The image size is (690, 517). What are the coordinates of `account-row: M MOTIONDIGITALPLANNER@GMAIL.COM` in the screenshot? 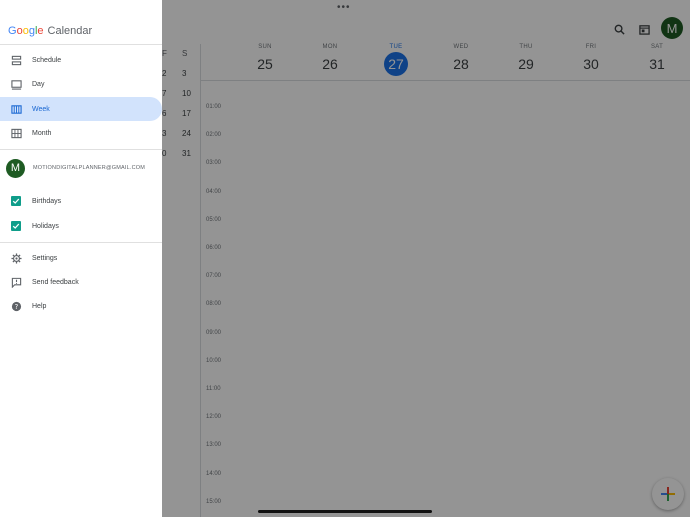 It's located at (81, 168).